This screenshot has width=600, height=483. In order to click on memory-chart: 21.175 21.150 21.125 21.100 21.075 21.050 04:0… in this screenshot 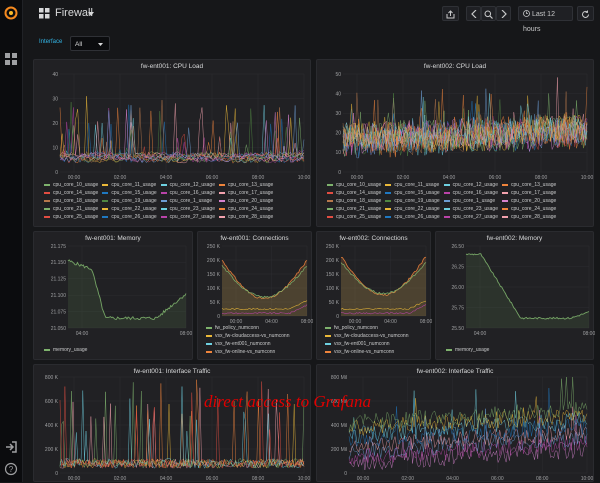, I will do `click(122, 290)`.